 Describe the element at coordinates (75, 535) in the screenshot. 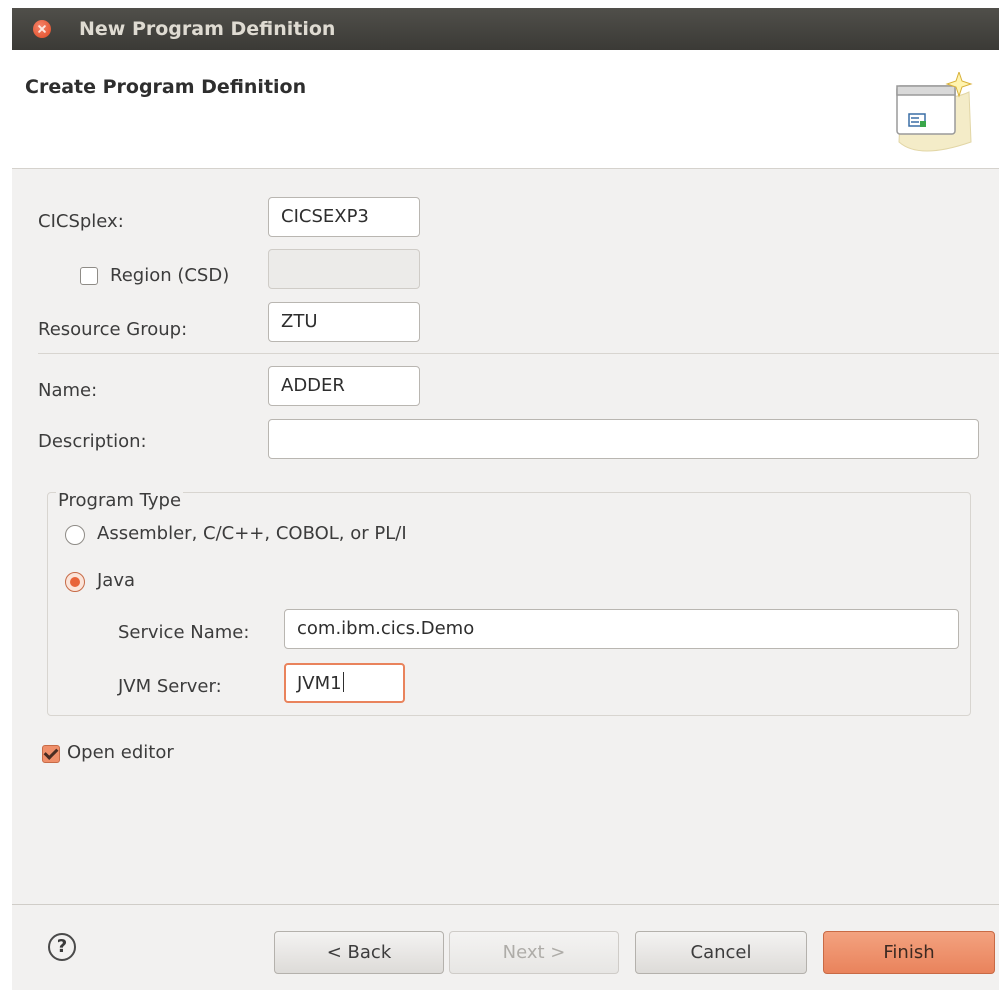

I see `radio-assembler` at that location.